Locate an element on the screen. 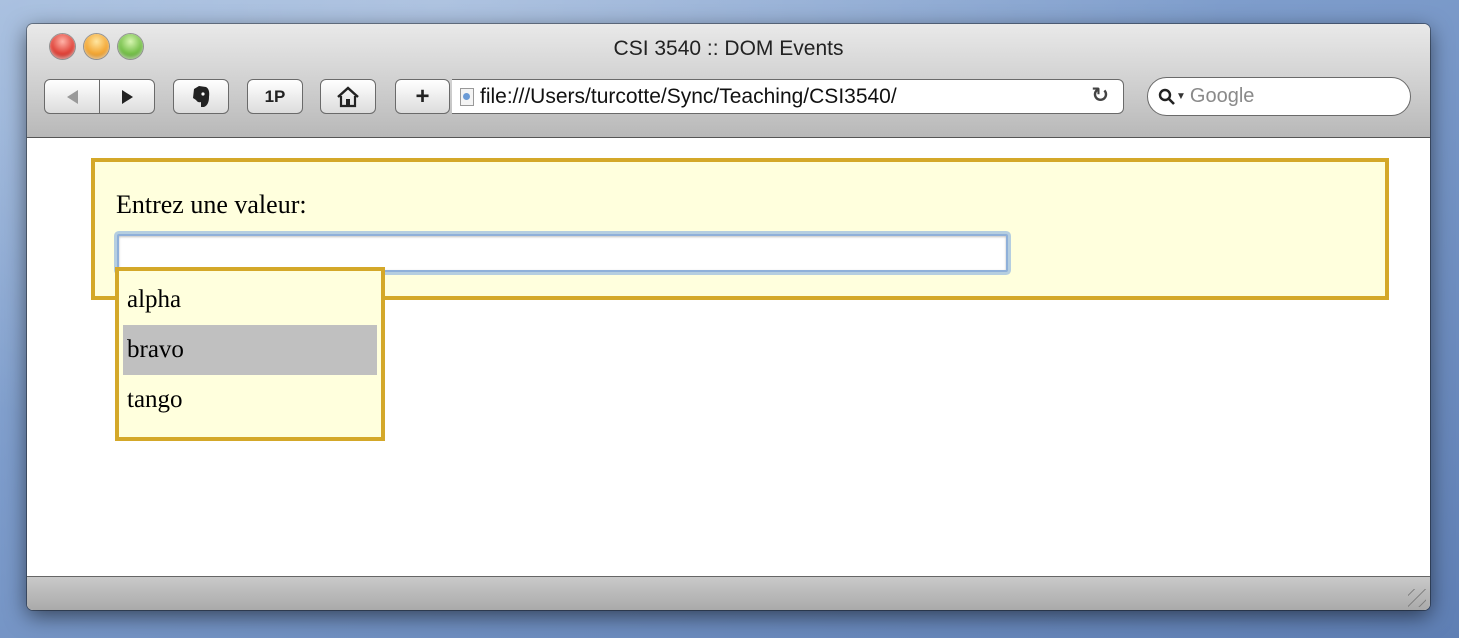 The image size is (1459, 638). forward-arrow-icon is located at coordinates (127, 96).